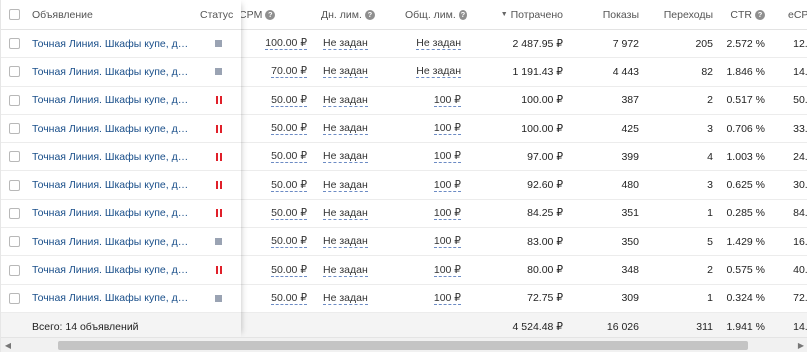  What do you see at coordinates (630, 298) in the screenshot?
I see `impressions-value: 309` at bounding box center [630, 298].